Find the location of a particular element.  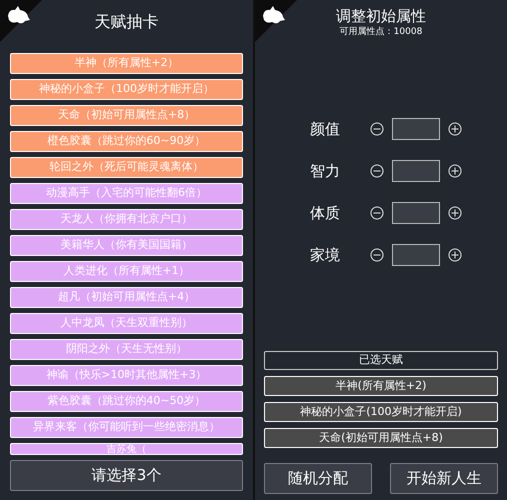

action-button: 开始新人生 is located at coordinates (444, 478).